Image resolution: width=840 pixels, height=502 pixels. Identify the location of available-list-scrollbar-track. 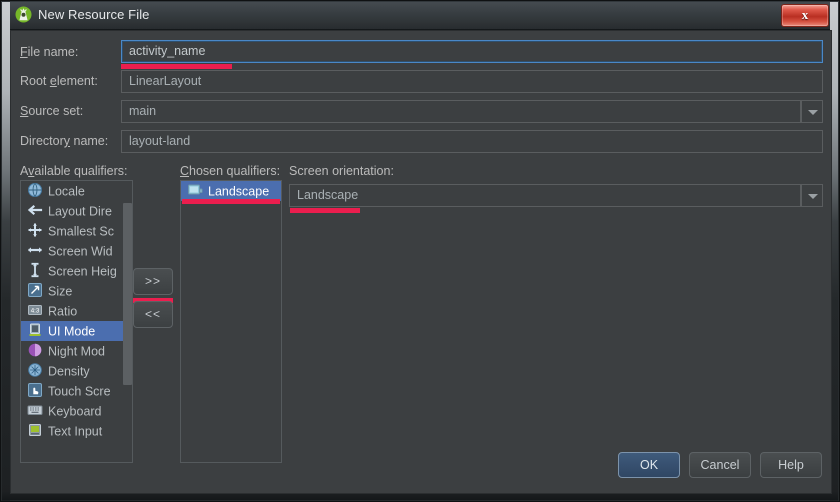
(127, 321).